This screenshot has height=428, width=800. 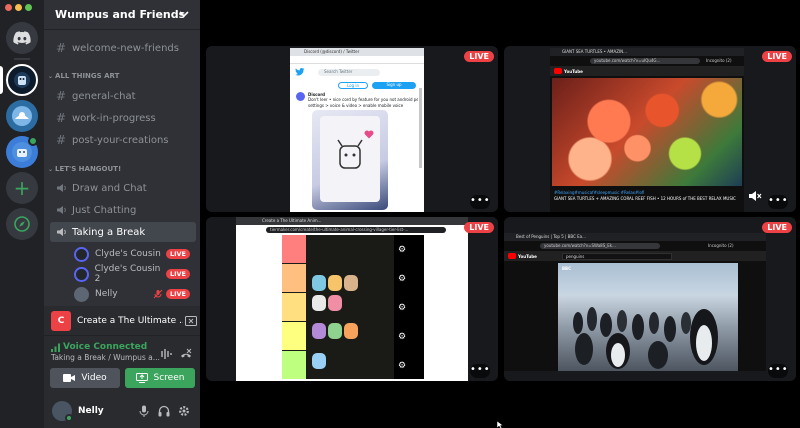 I want to click on penguins-video: BBC, so click(x=648, y=317).